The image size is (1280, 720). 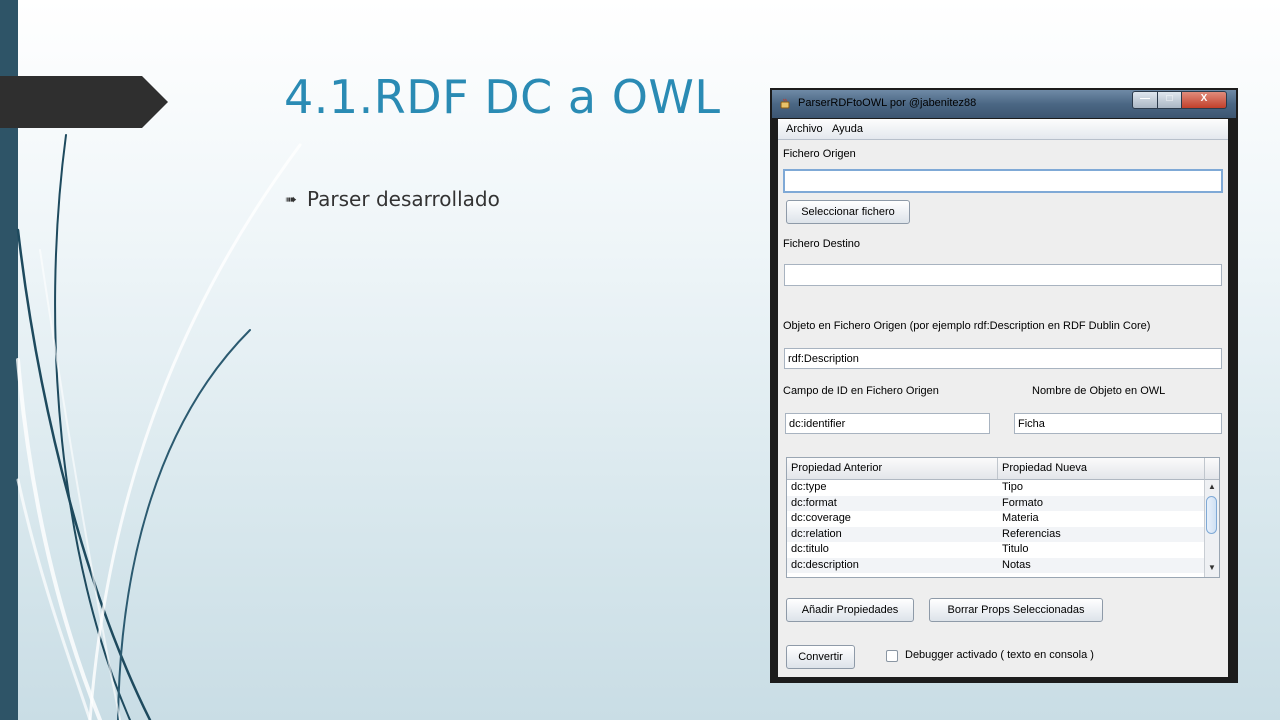 What do you see at coordinates (821, 518) in the screenshot?
I see `cell-anterior: dc:coverage` at bounding box center [821, 518].